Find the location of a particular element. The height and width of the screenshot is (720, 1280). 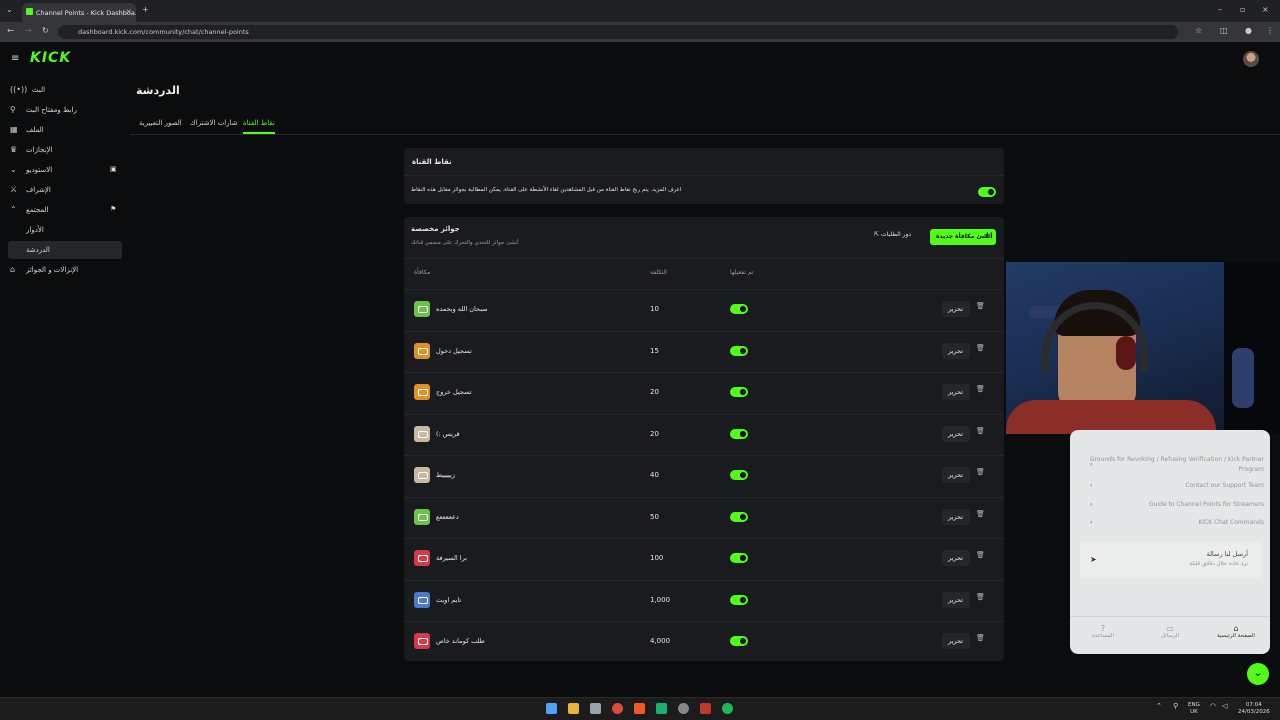

help-link-channel-points: ‹ Guide to Channel Points for Streamers is located at coordinates (1174, 504).